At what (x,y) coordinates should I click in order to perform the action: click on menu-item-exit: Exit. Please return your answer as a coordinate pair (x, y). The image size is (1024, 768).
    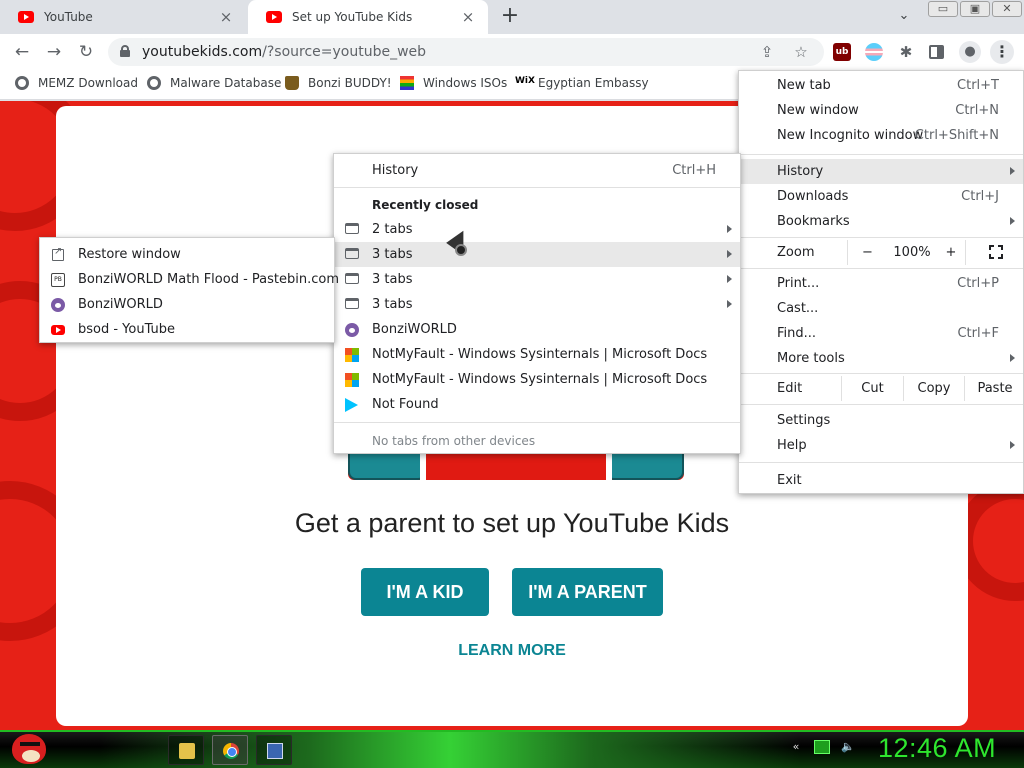
    Looking at the image, I should click on (881, 480).